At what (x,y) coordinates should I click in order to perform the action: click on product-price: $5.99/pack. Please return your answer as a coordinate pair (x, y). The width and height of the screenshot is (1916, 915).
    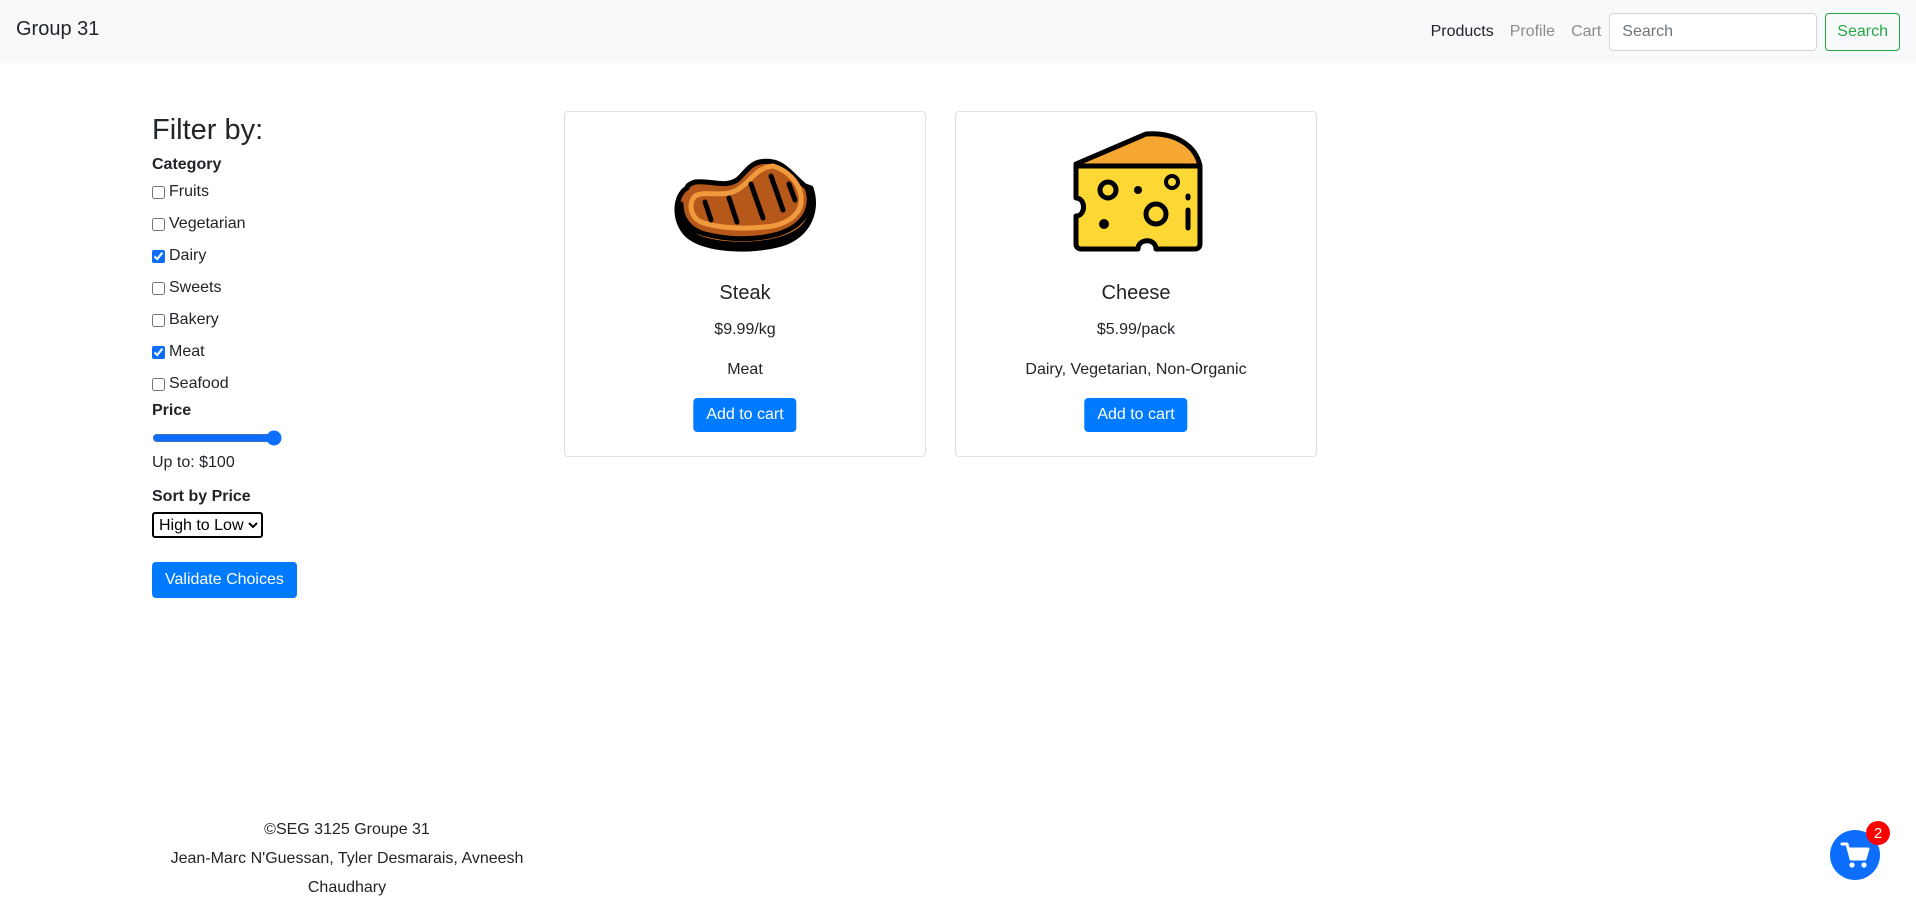
    Looking at the image, I should click on (1136, 329).